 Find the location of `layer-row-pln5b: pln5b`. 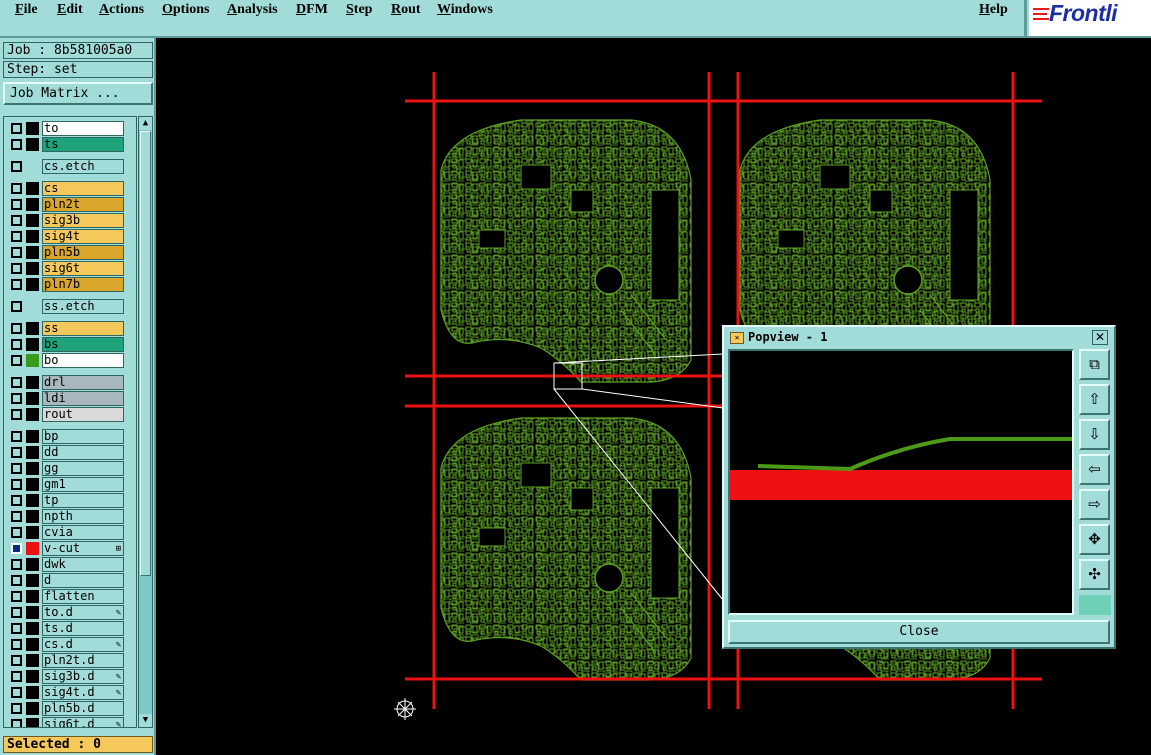

layer-row-pln5b: pln5b is located at coordinates (70, 252).